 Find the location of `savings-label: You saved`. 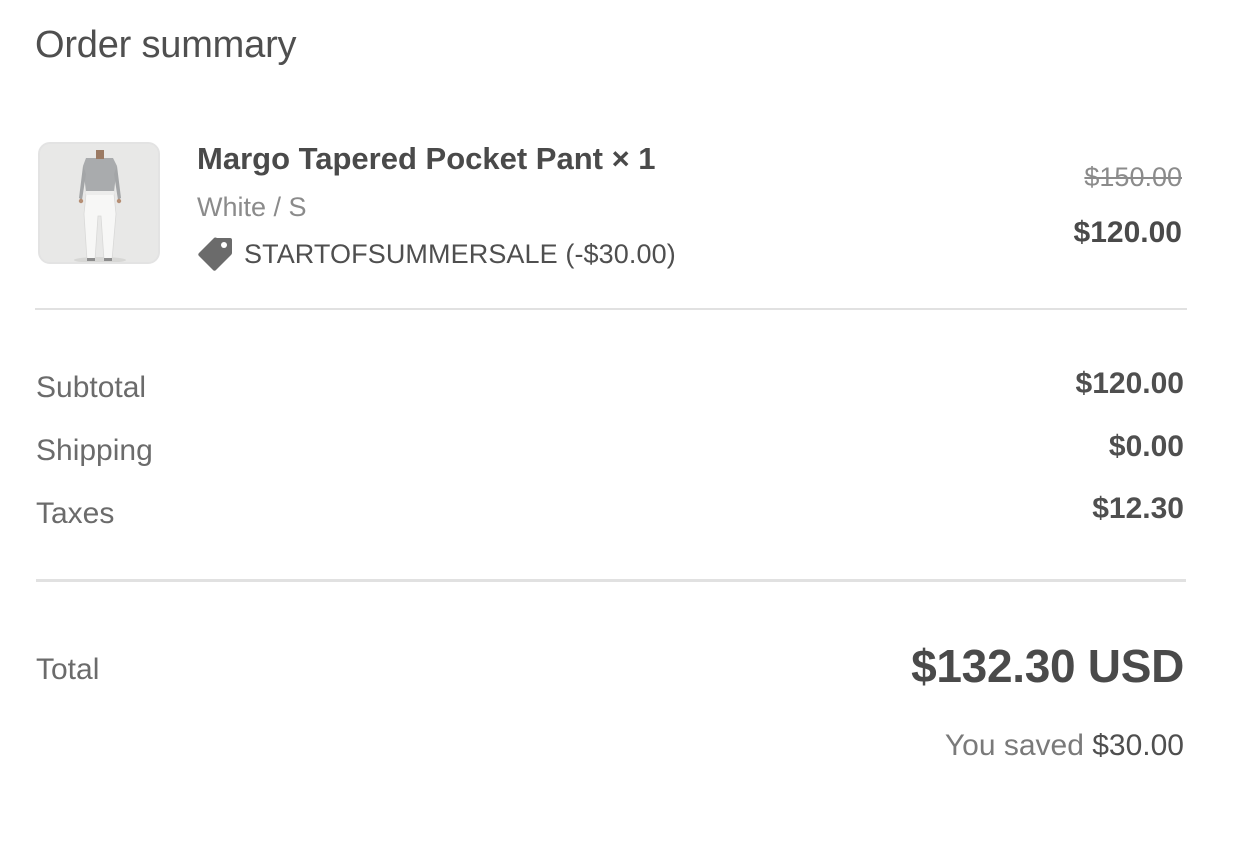

savings-label: You saved is located at coordinates (1018, 745).